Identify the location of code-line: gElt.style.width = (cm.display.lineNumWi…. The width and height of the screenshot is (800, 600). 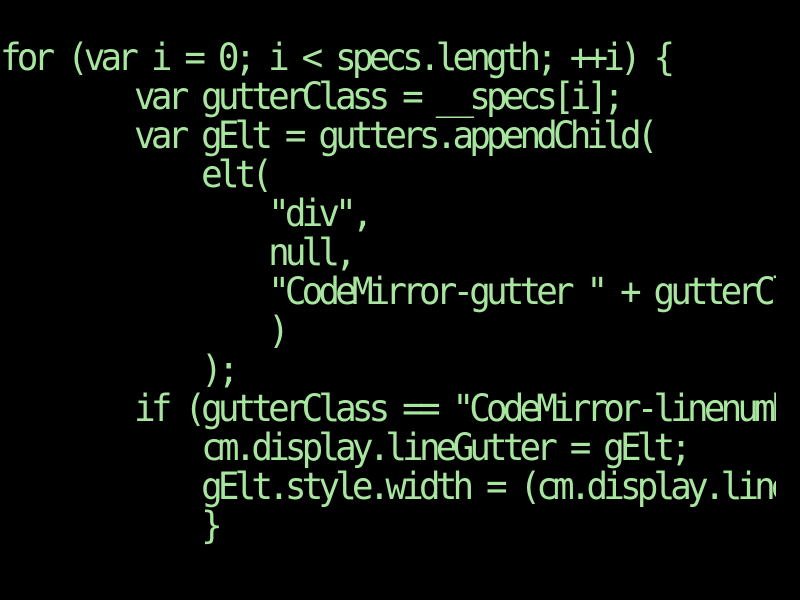
(488, 486).